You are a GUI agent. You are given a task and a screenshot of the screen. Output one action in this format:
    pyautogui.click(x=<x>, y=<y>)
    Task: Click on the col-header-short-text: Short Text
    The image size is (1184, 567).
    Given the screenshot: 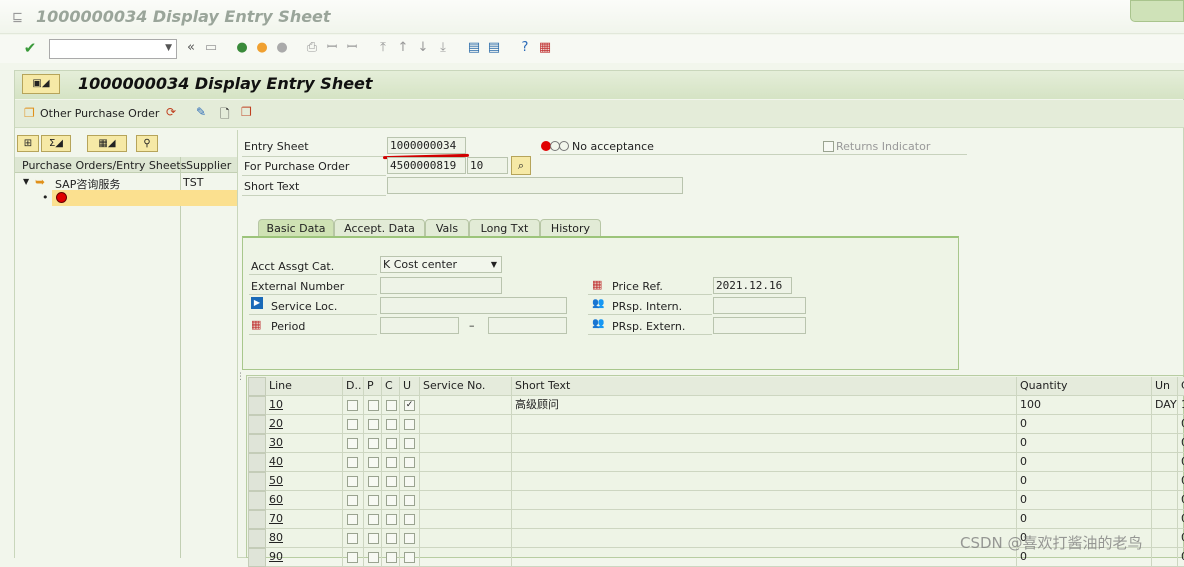 What is the action you would take?
    pyautogui.click(x=764, y=386)
    